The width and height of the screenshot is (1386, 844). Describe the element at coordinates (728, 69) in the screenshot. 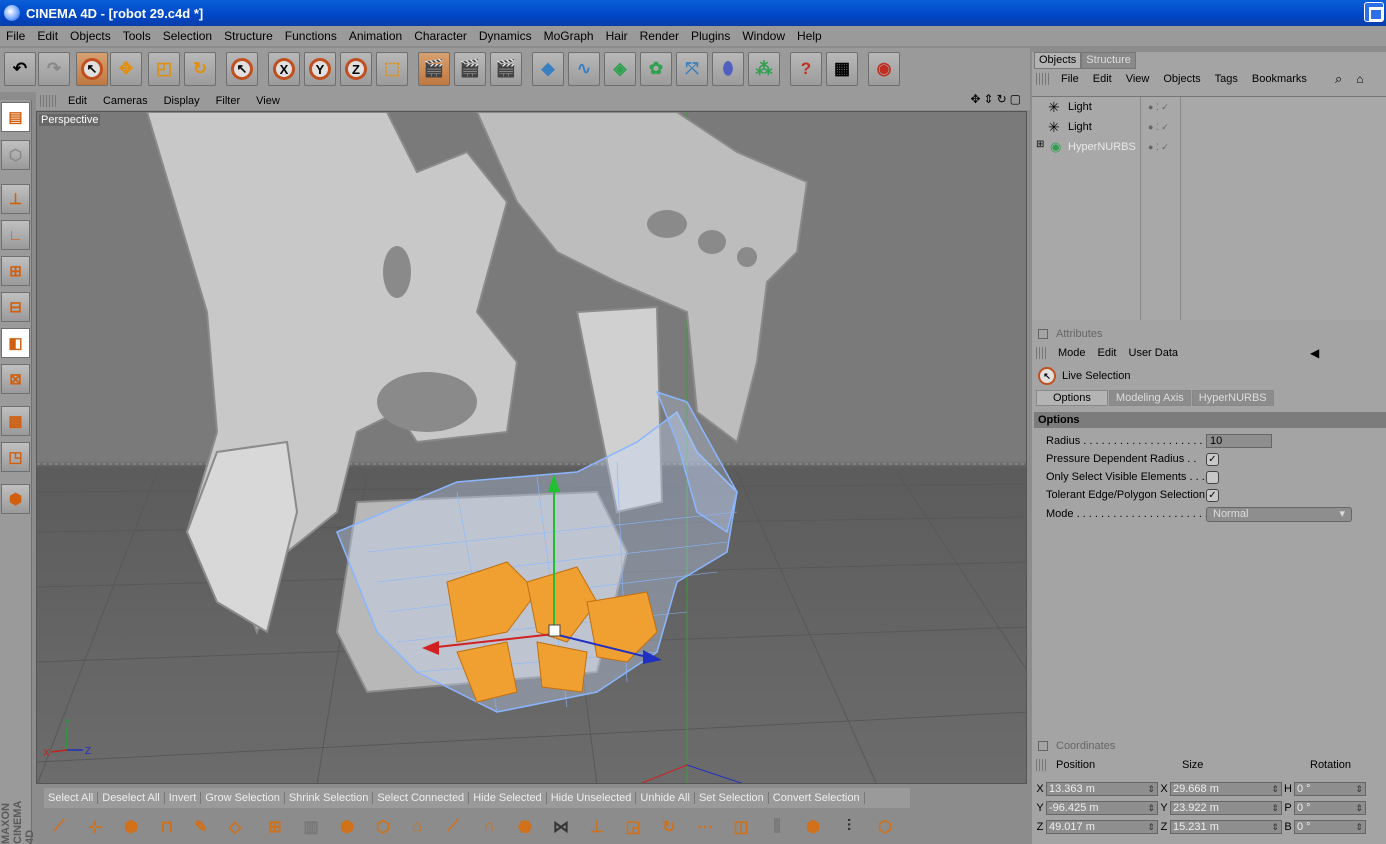

I see `scene-objects-icon: ⬮` at that location.